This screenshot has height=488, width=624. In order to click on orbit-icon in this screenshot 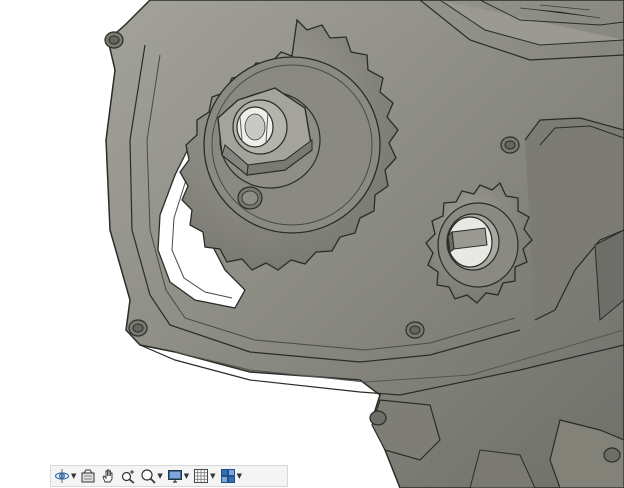, I will do `click(62, 476)`.